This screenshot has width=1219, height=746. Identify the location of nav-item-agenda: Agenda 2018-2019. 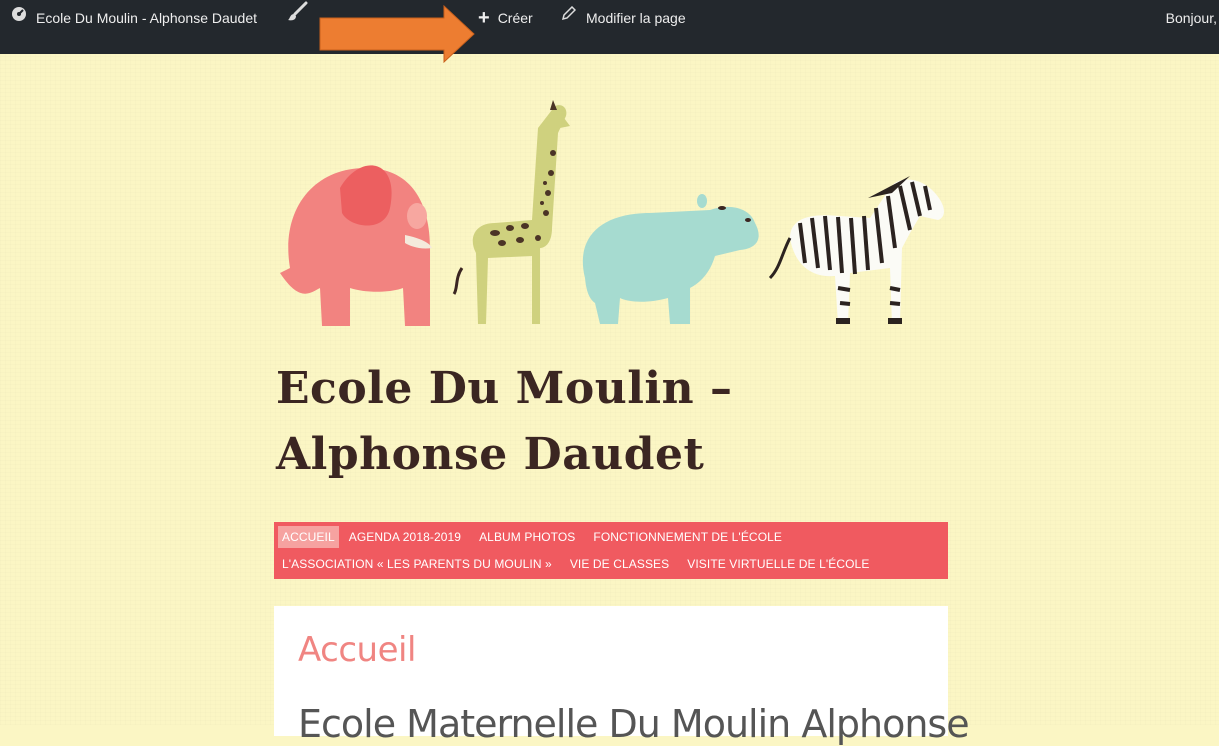
(405, 537).